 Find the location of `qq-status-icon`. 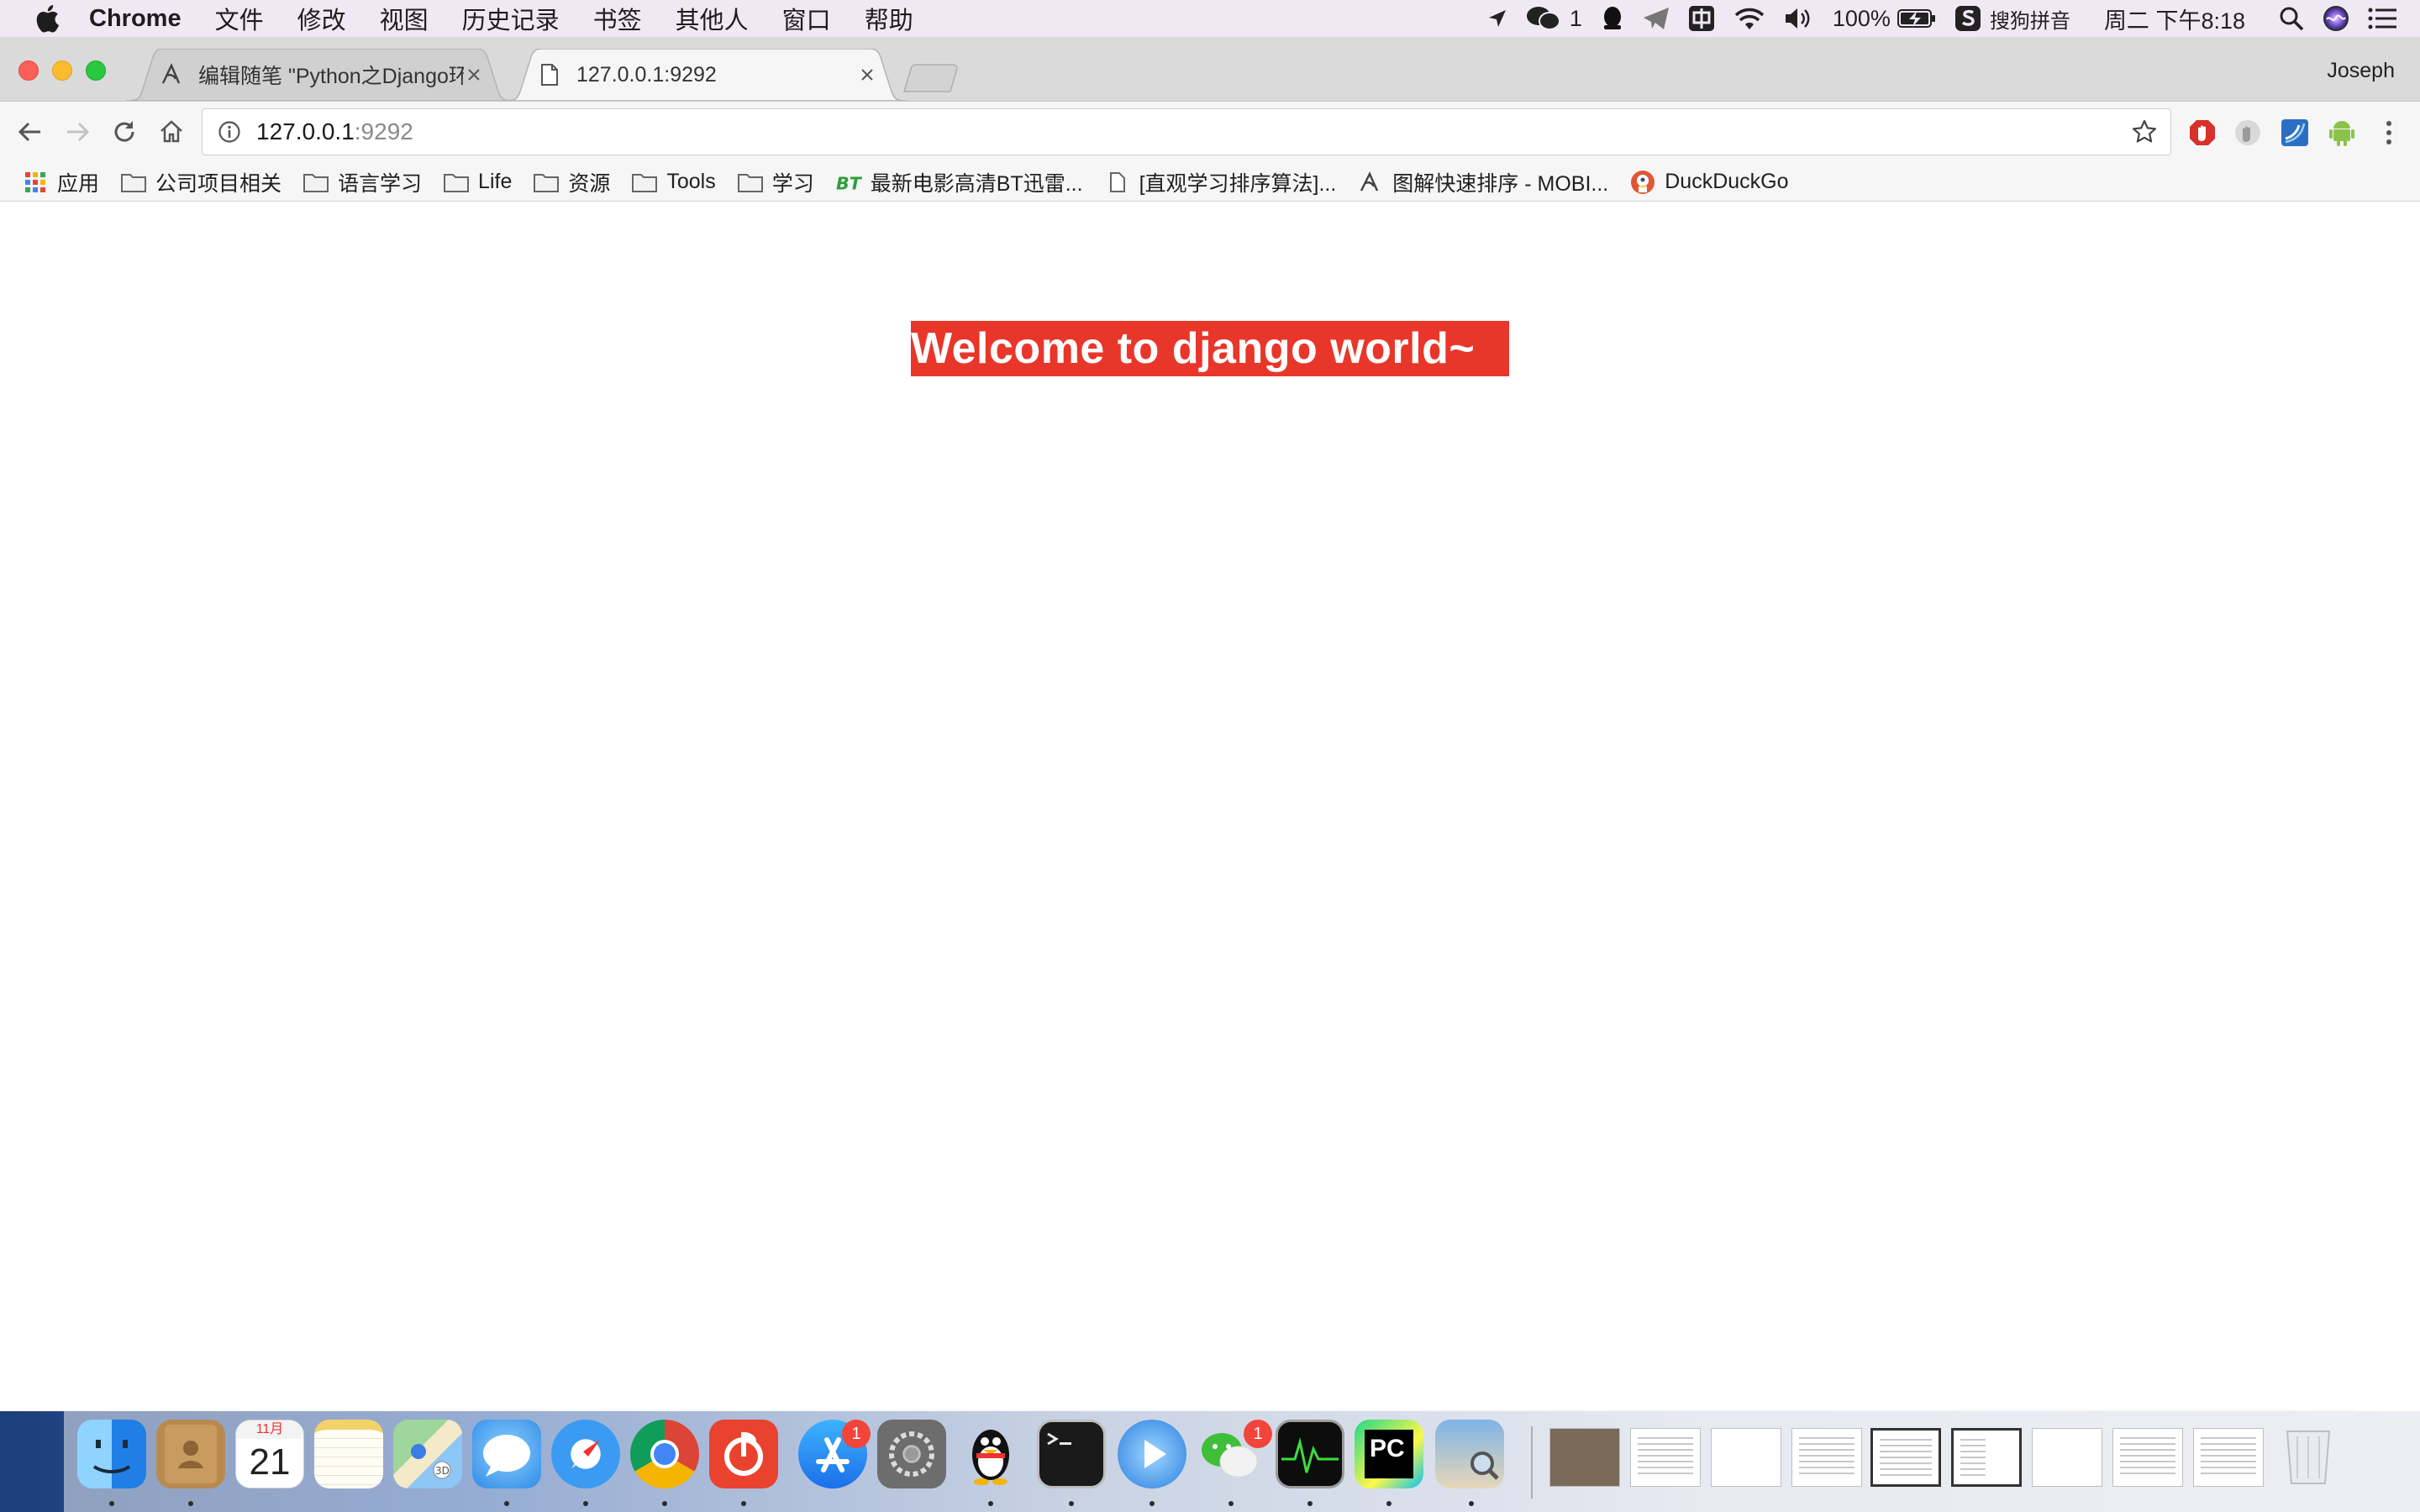

qq-status-icon is located at coordinates (1613, 18).